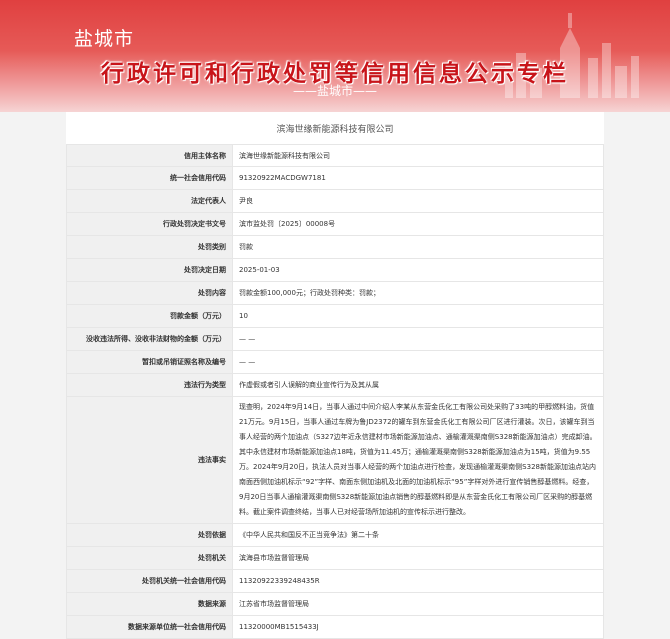 Image resolution: width=670 pixels, height=639 pixels. Describe the element at coordinates (149, 270) in the screenshot. I see `row-label: 处罚决定日期` at that location.